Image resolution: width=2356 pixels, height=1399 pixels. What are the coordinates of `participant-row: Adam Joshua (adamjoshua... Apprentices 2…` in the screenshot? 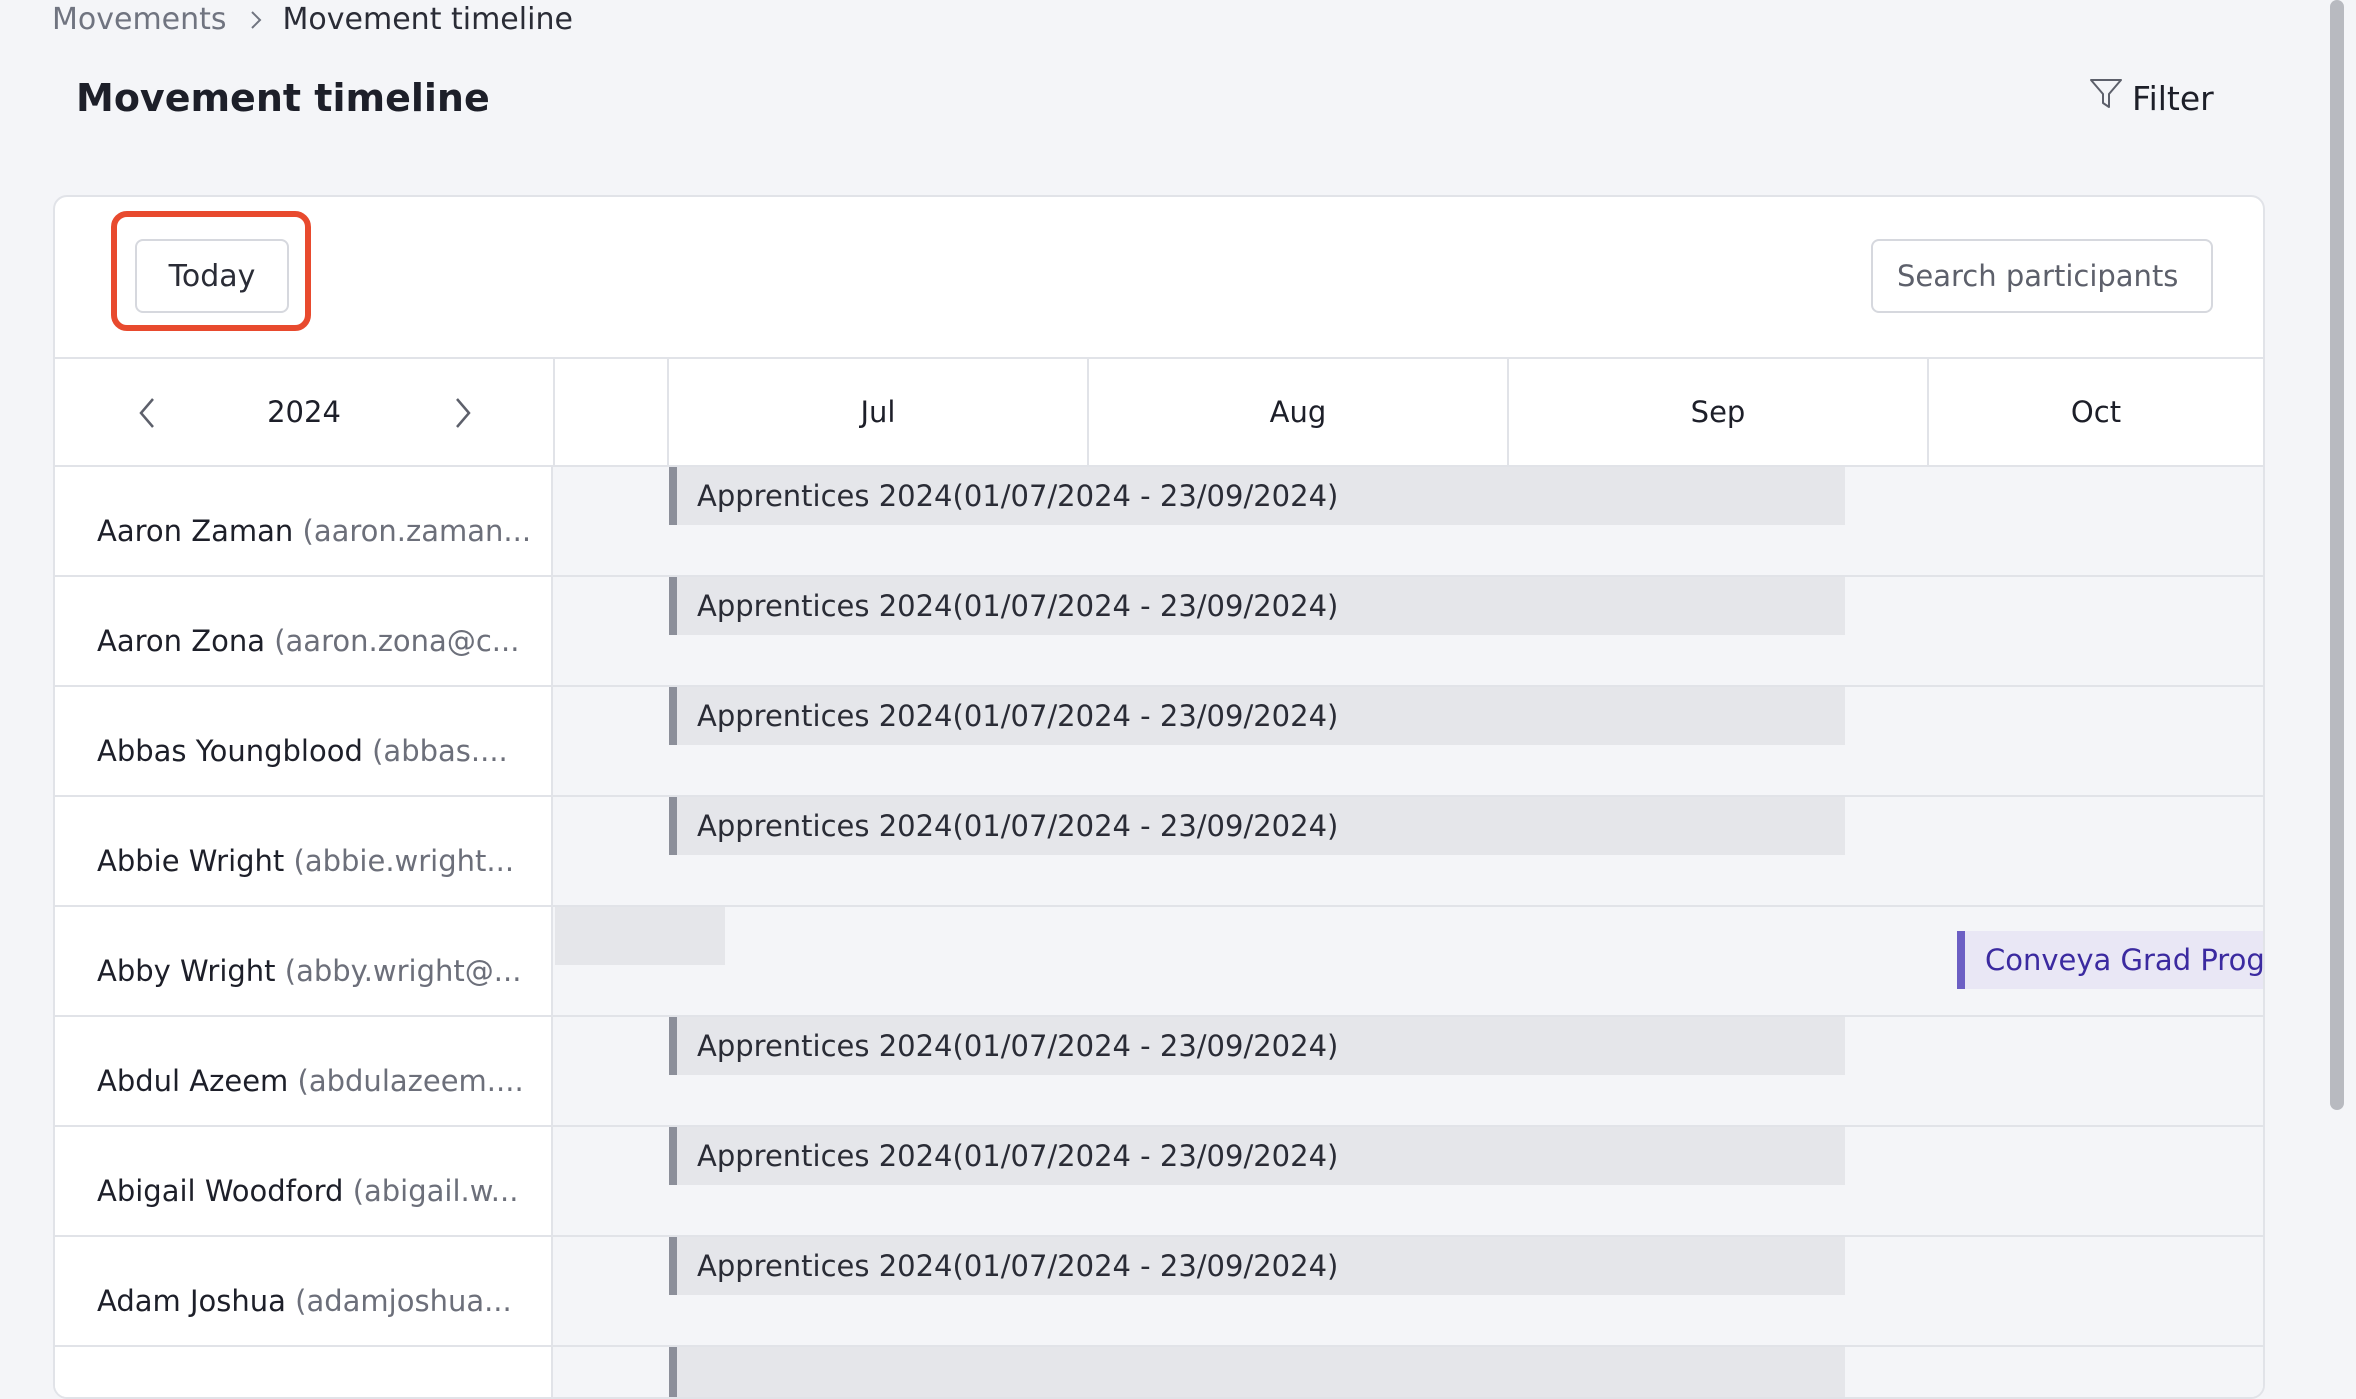 It's located at (1159, 1292).